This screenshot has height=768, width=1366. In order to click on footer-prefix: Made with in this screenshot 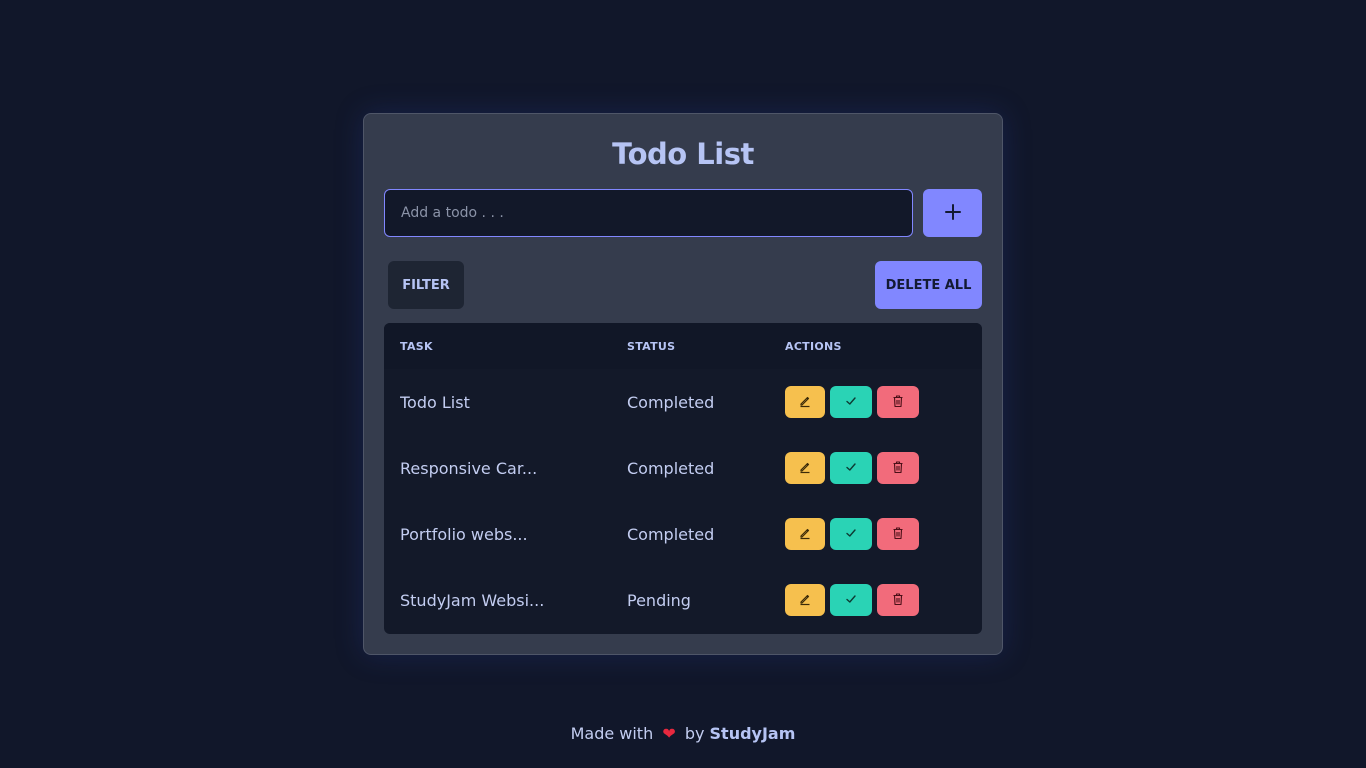, I will do `click(612, 733)`.